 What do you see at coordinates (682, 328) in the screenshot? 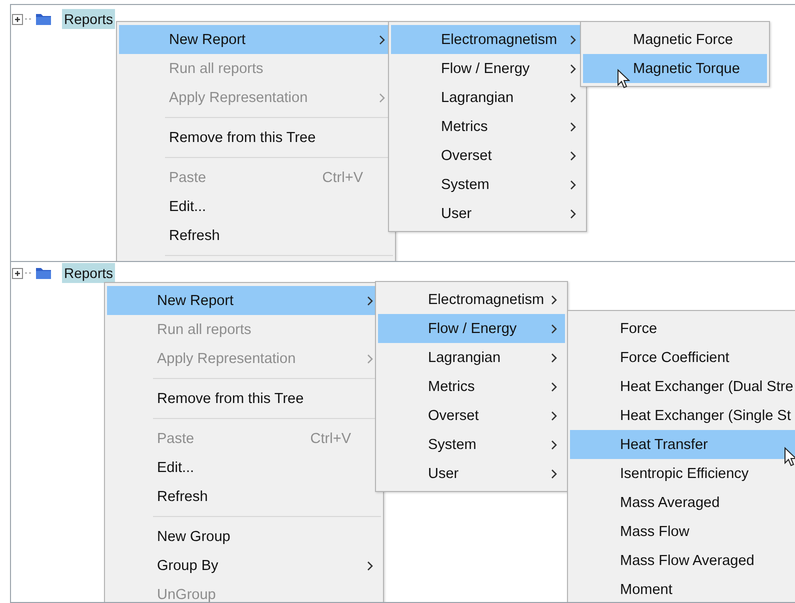
I see `menu-item: Force` at bounding box center [682, 328].